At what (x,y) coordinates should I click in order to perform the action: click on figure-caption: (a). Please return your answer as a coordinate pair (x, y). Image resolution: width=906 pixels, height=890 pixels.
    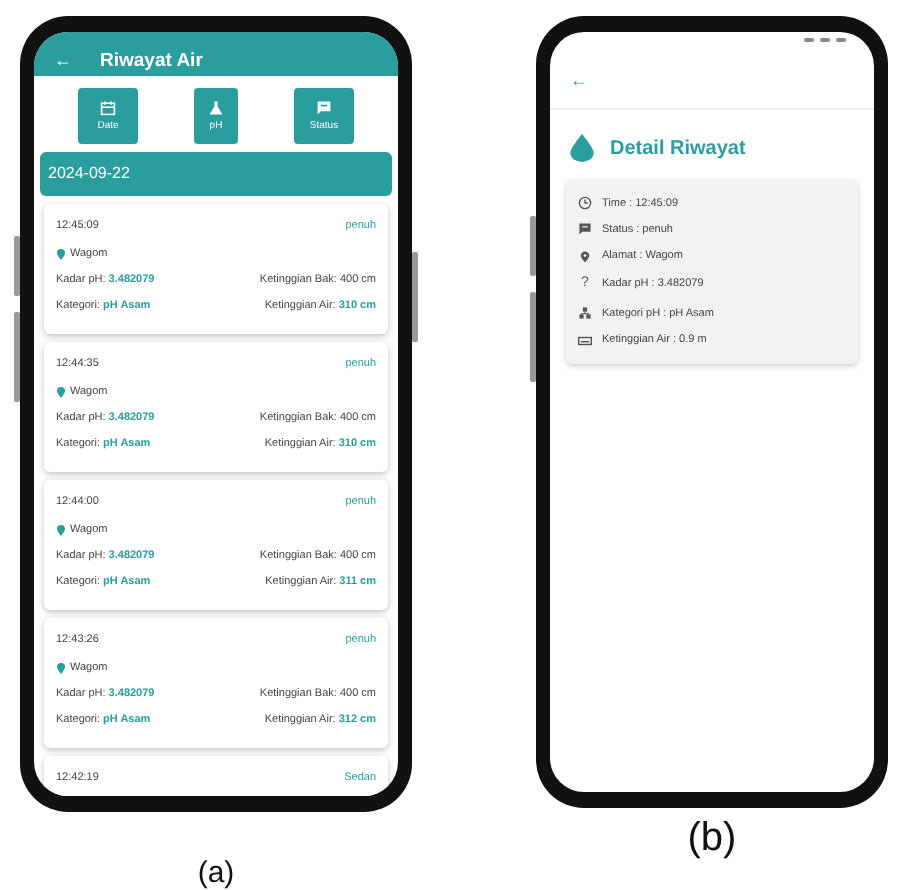
    Looking at the image, I should click on (216, 872).